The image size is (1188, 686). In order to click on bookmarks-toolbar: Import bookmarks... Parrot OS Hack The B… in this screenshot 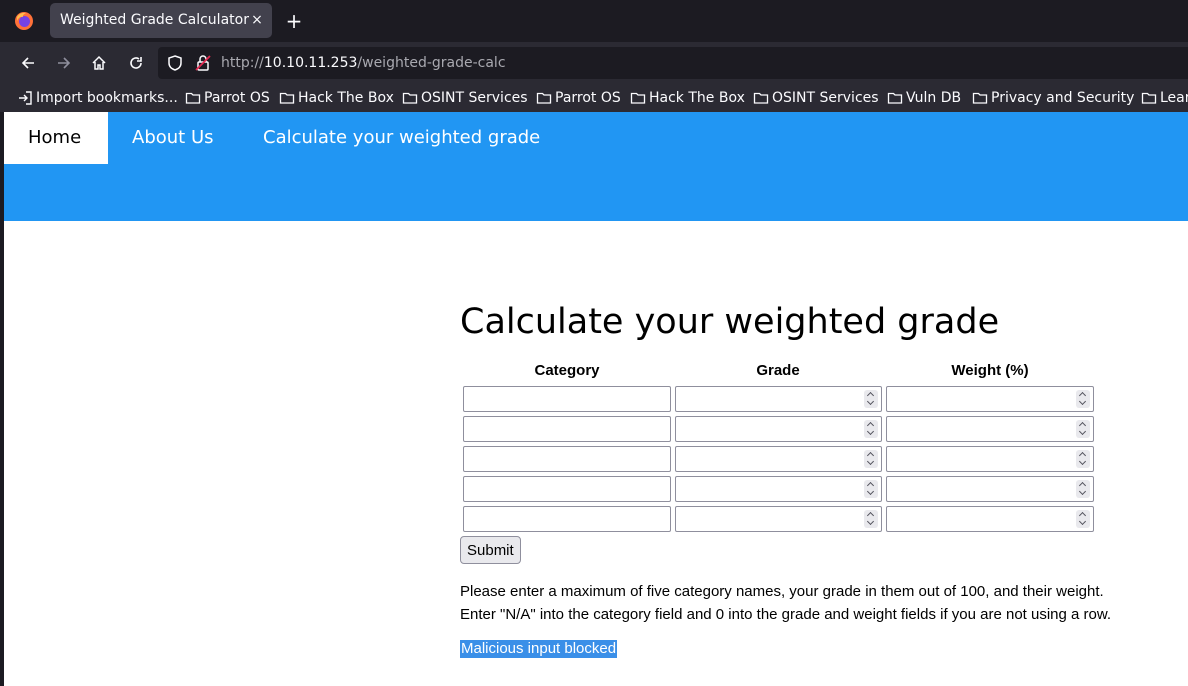, I will do `click(594, 98)`.